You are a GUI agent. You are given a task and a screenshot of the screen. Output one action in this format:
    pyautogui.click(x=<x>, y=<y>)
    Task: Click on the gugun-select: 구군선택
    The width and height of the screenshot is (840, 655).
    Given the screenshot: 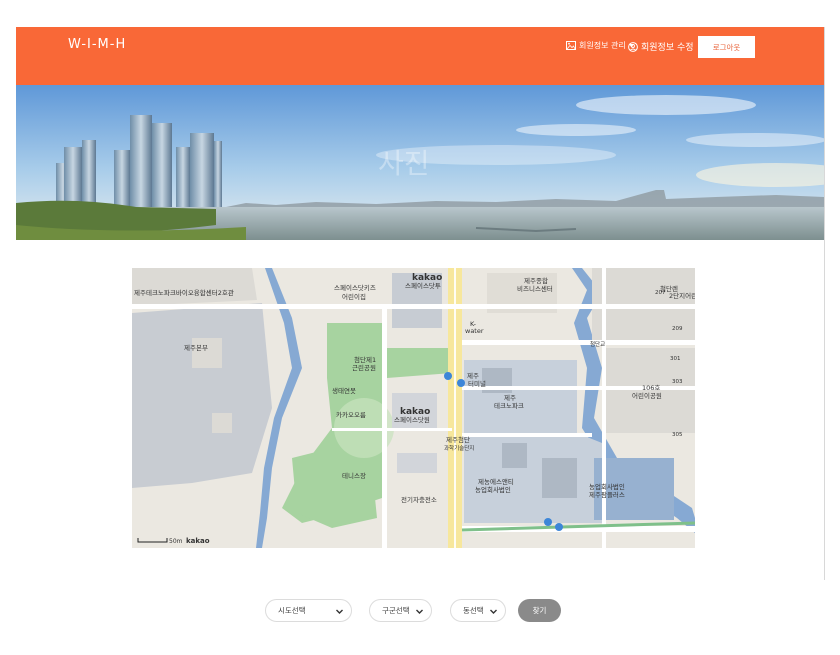 What is the action you would take?
    pyautogui.click(x=400, y=610)
    